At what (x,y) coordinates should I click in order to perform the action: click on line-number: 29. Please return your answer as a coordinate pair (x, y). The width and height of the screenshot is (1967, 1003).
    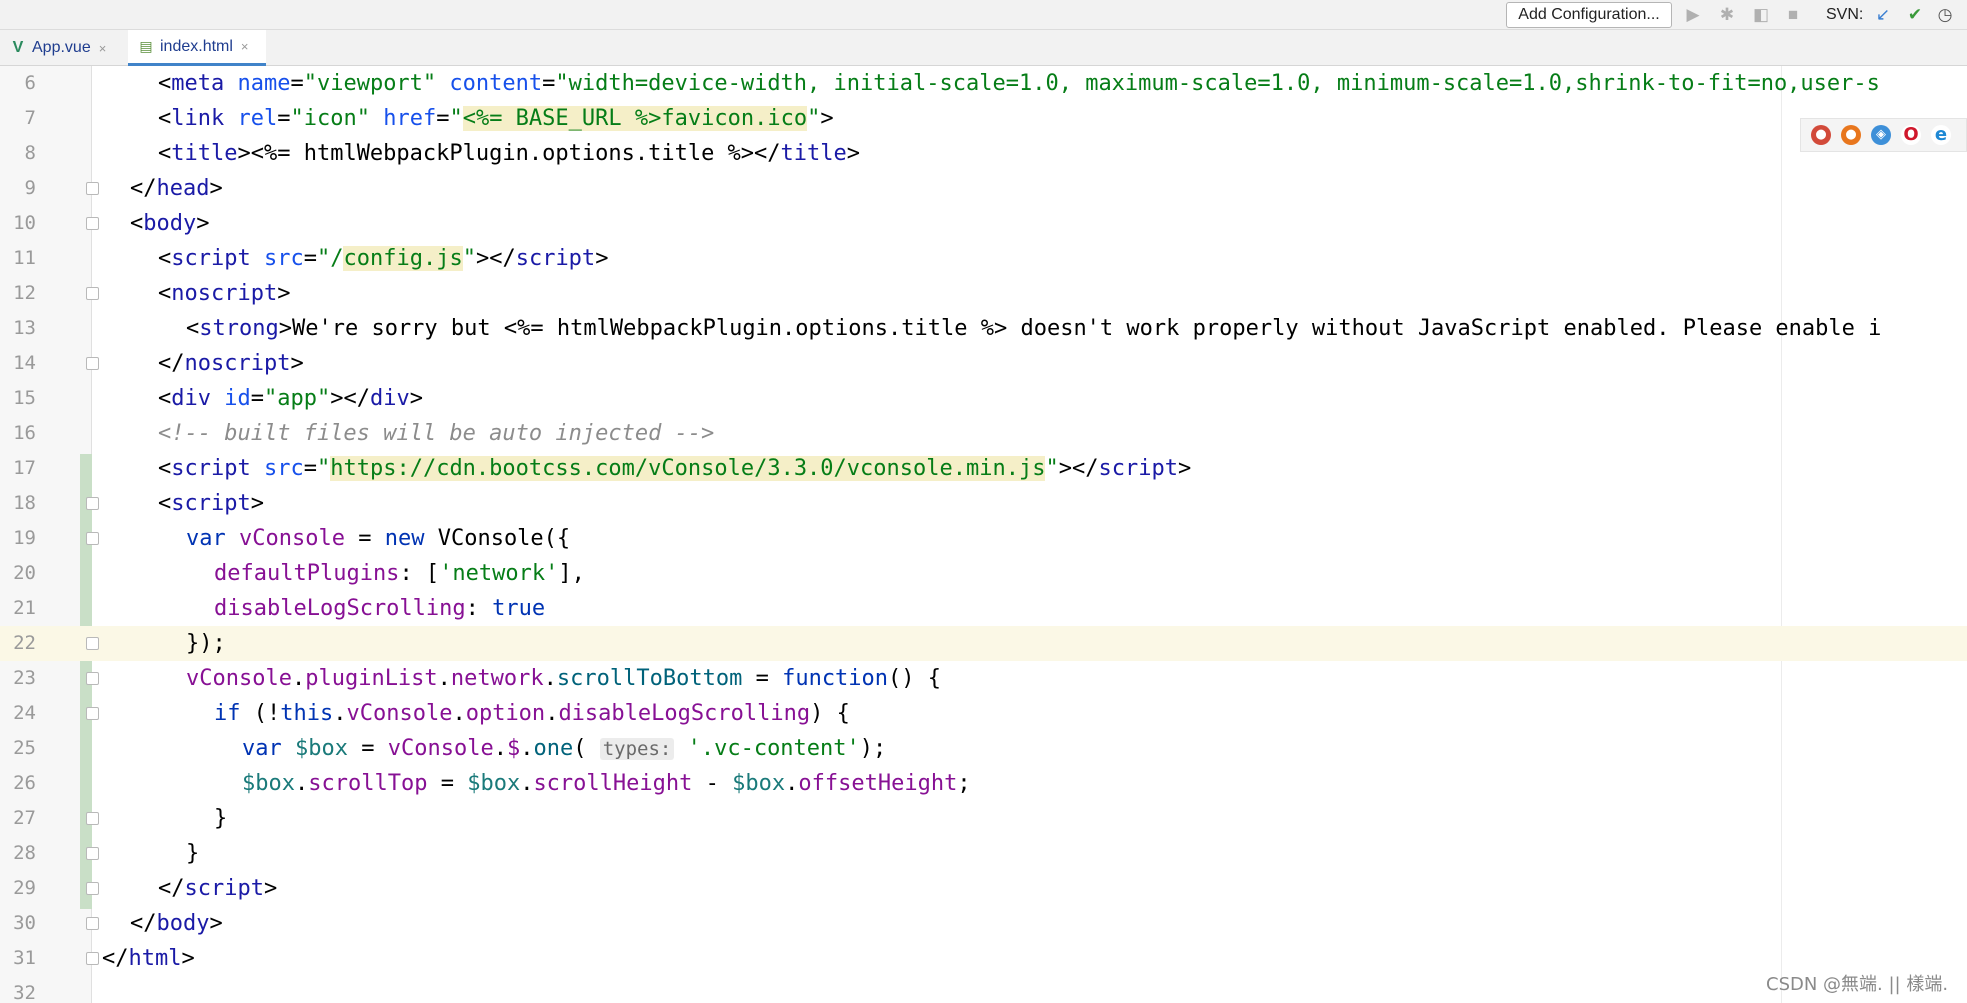
    Looking at the image, I should click on (24, 888).